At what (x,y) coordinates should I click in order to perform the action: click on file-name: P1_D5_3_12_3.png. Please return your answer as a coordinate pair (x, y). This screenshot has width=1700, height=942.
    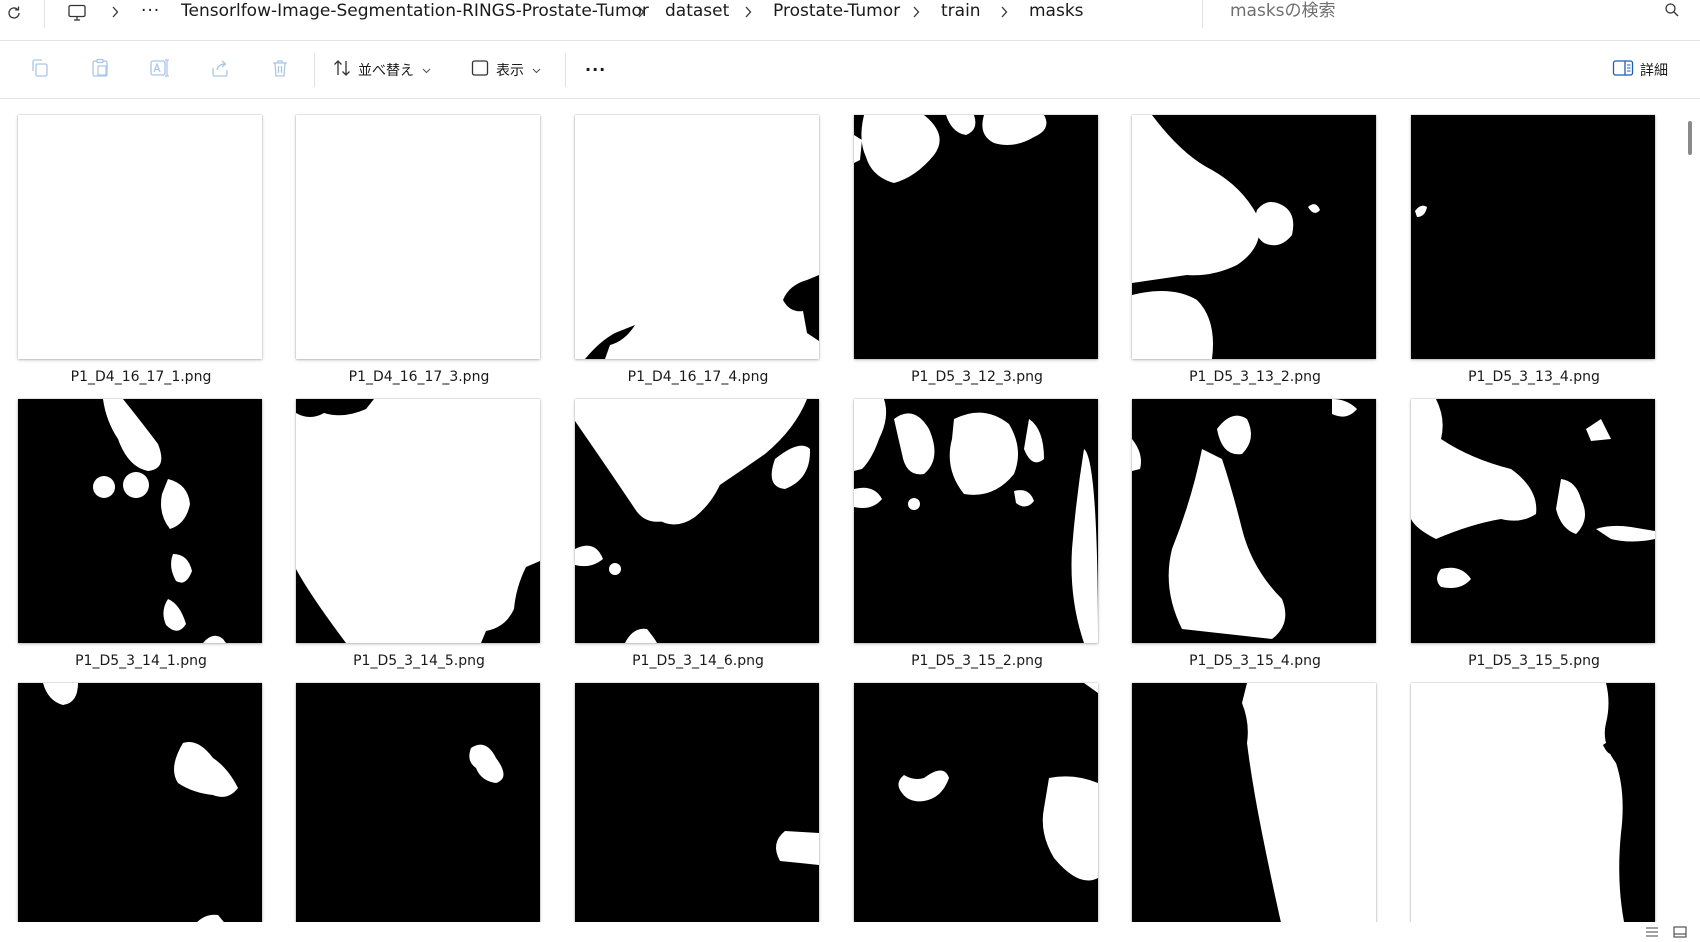
    Looking at the image, I should click on (977, 377).